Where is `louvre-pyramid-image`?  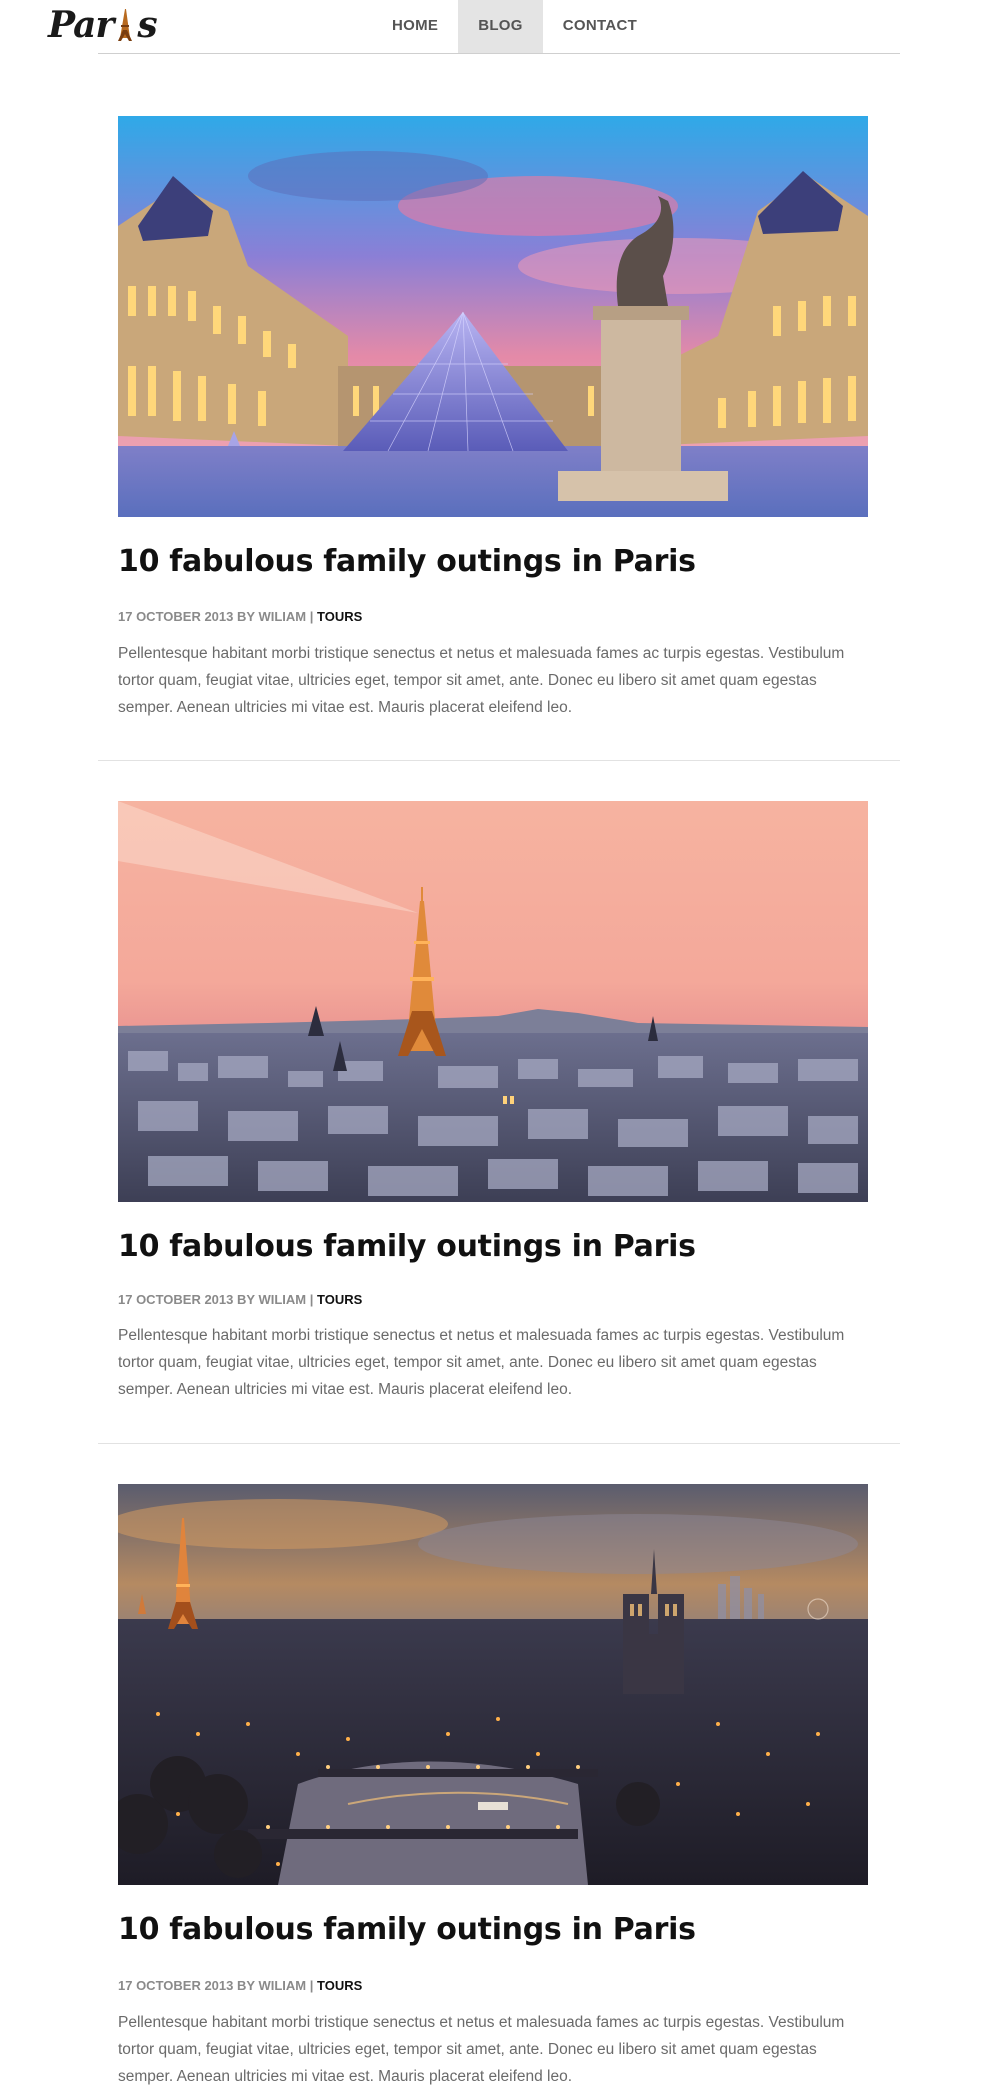
louvre-pyramid-image is located at coordinates (493, 316).